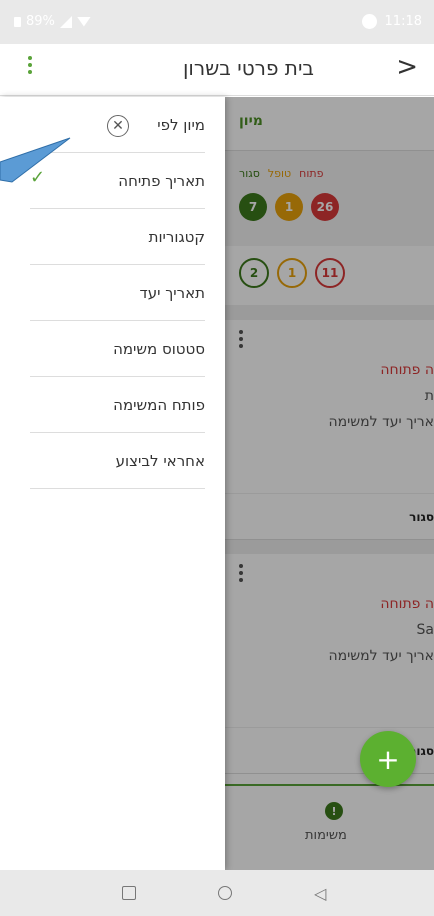 The width and height of the screenshot is (434, 916). What do you see at coordinates (129, 893) in the screenshot?
I see `recents-icon` at bounding box center [129, 893].